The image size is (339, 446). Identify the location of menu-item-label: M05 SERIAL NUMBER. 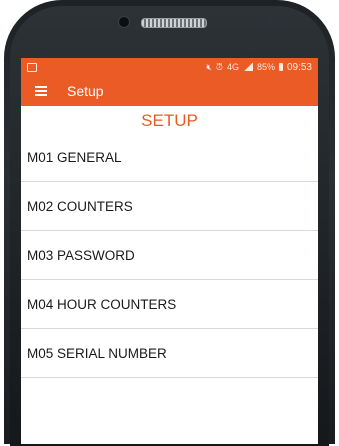
(97, 353).